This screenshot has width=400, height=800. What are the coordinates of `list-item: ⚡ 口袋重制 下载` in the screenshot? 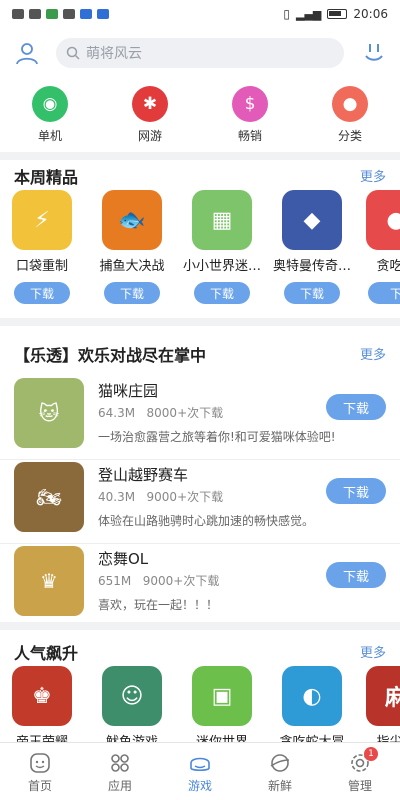 It's located at (42, 247).